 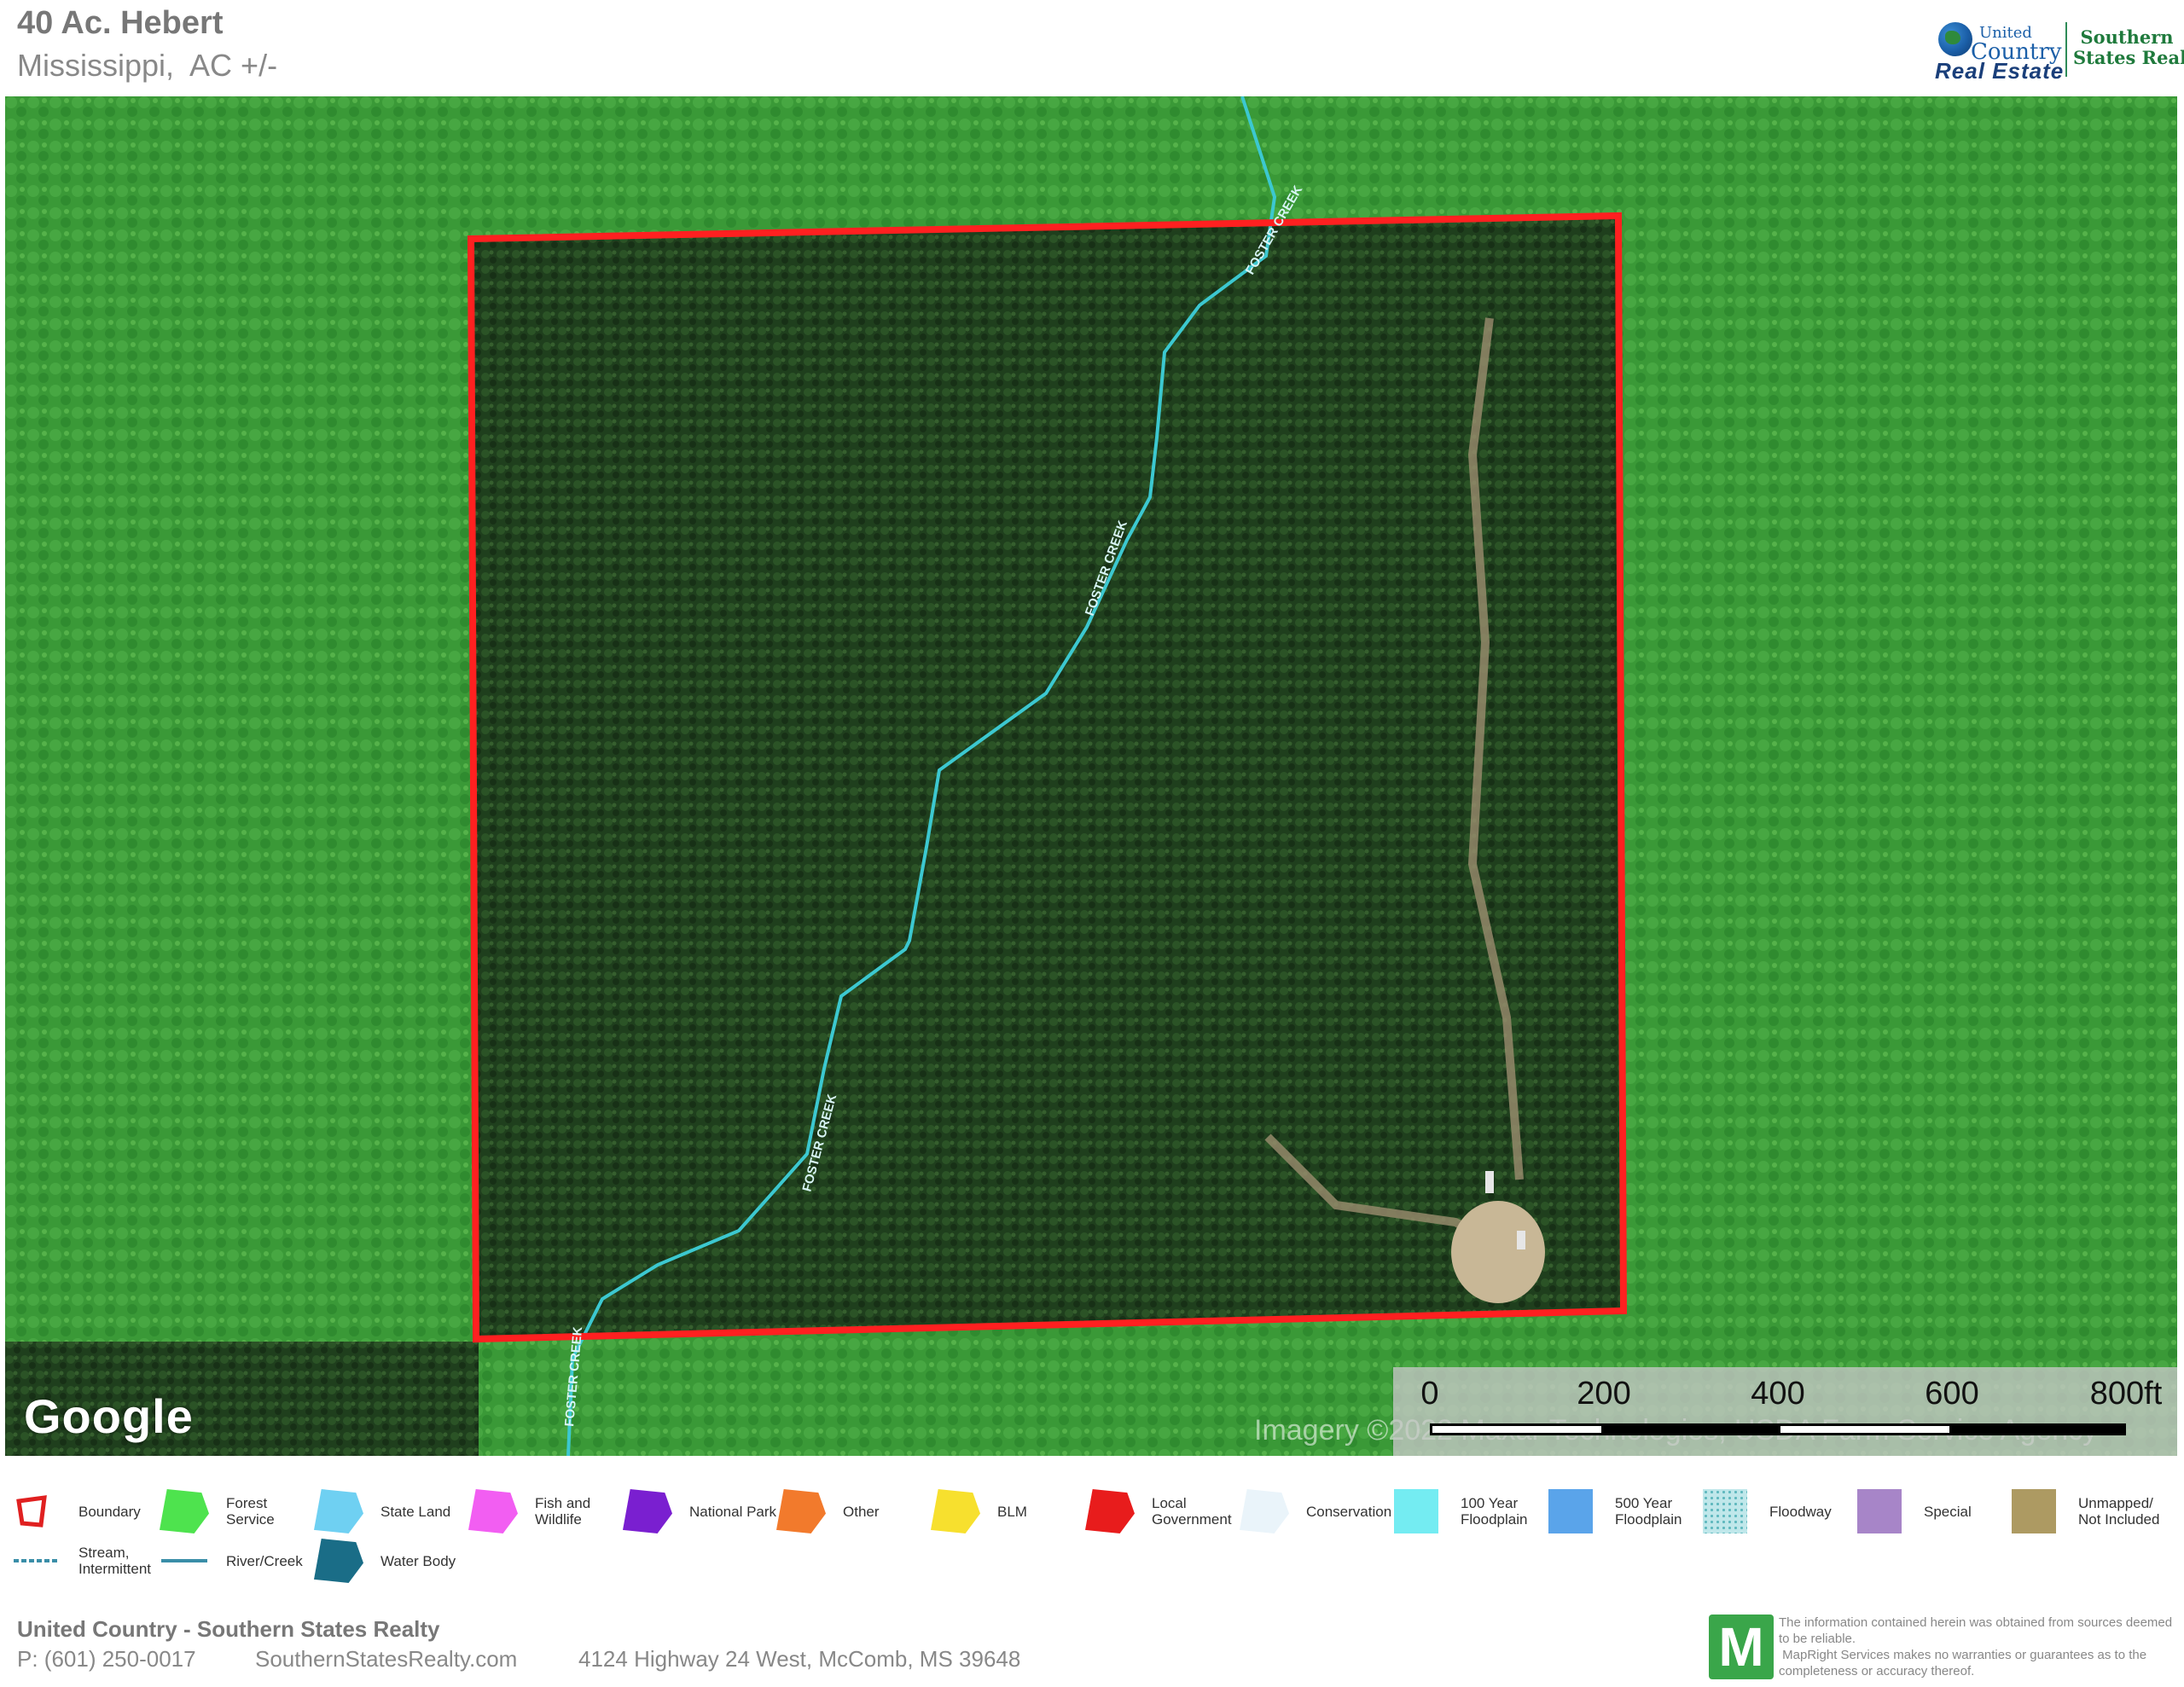 I want to click on legend-item: Other, so click(x=828, y=1511).